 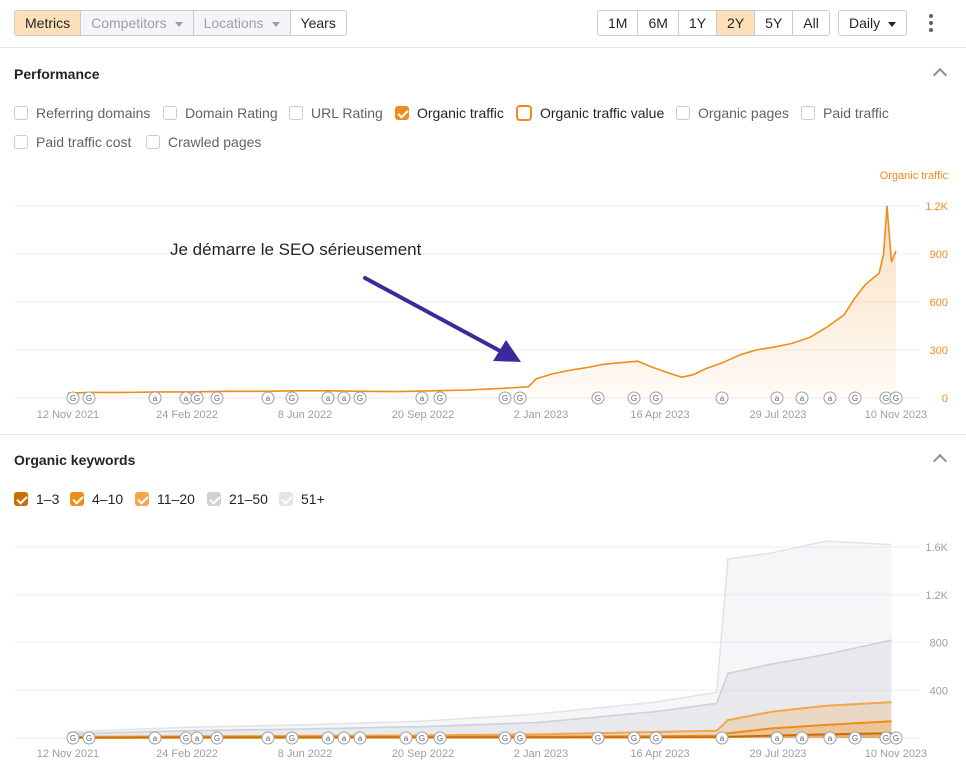 I want to click on tab-locations: Locations, so click(x=242, y=23).